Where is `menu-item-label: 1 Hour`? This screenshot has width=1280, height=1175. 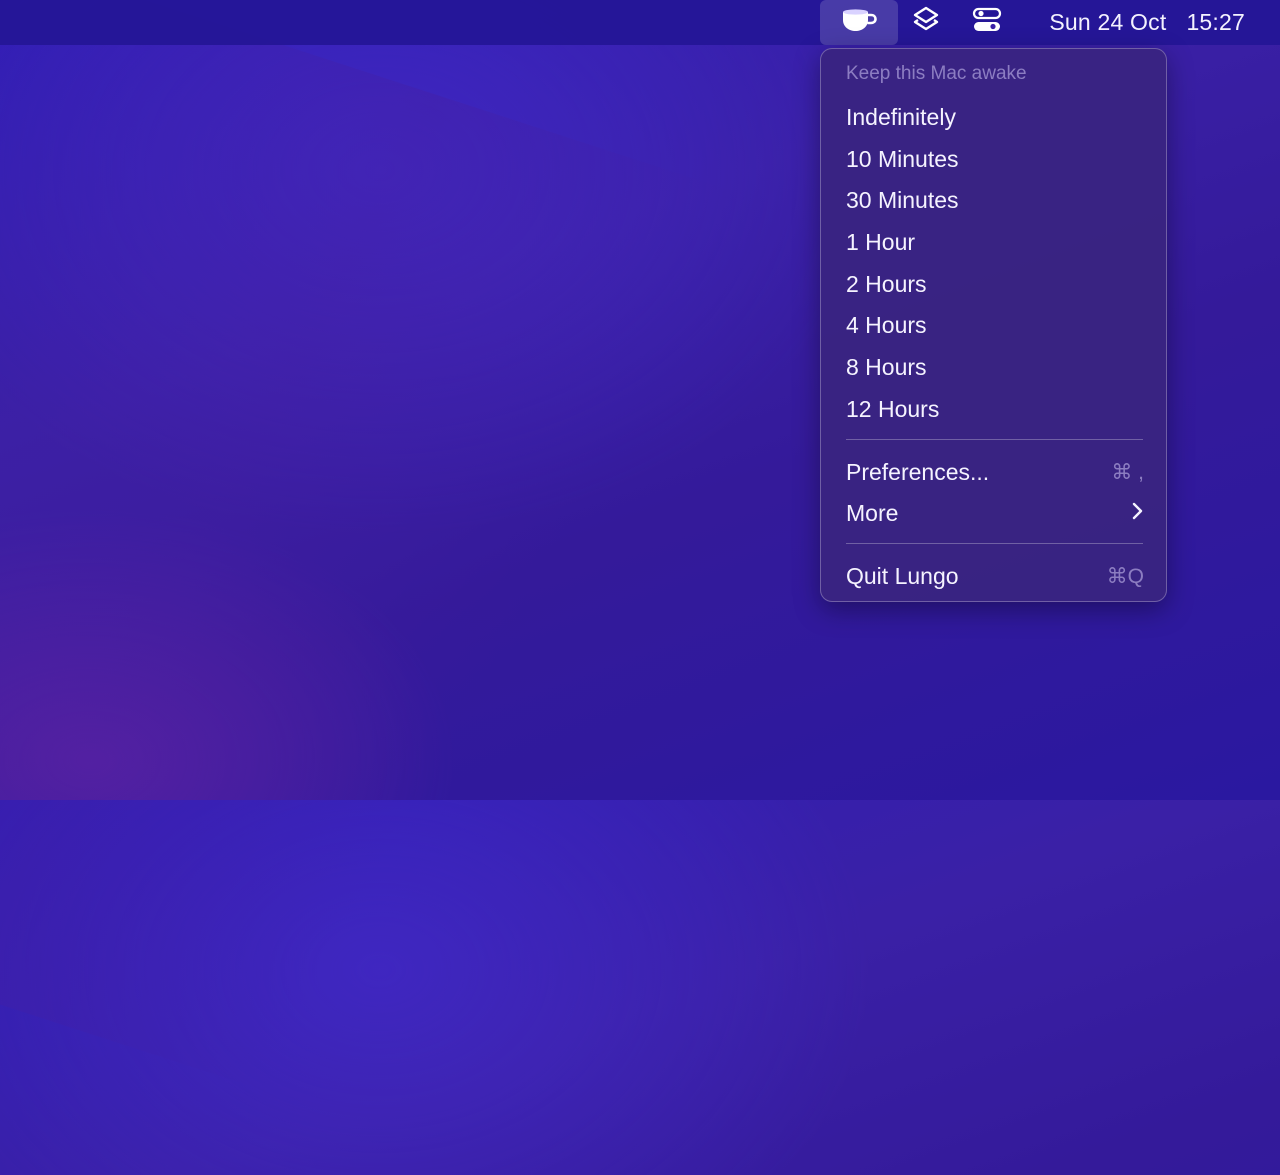 menu-item-label: 1 Hour is located at coordinates (881, 241).